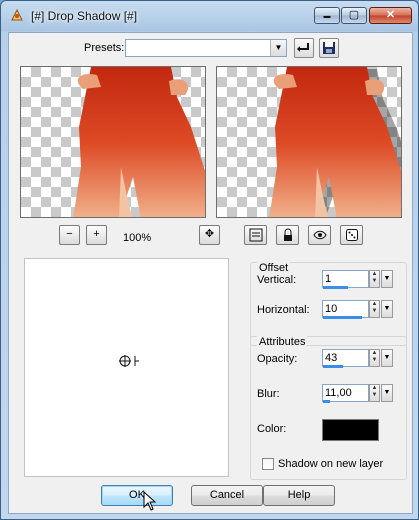 The image size is (419, 520). I want to click on title-bar: [#] Drop Shadow [#] ▬ ▢ ✕, so click(209, 16).